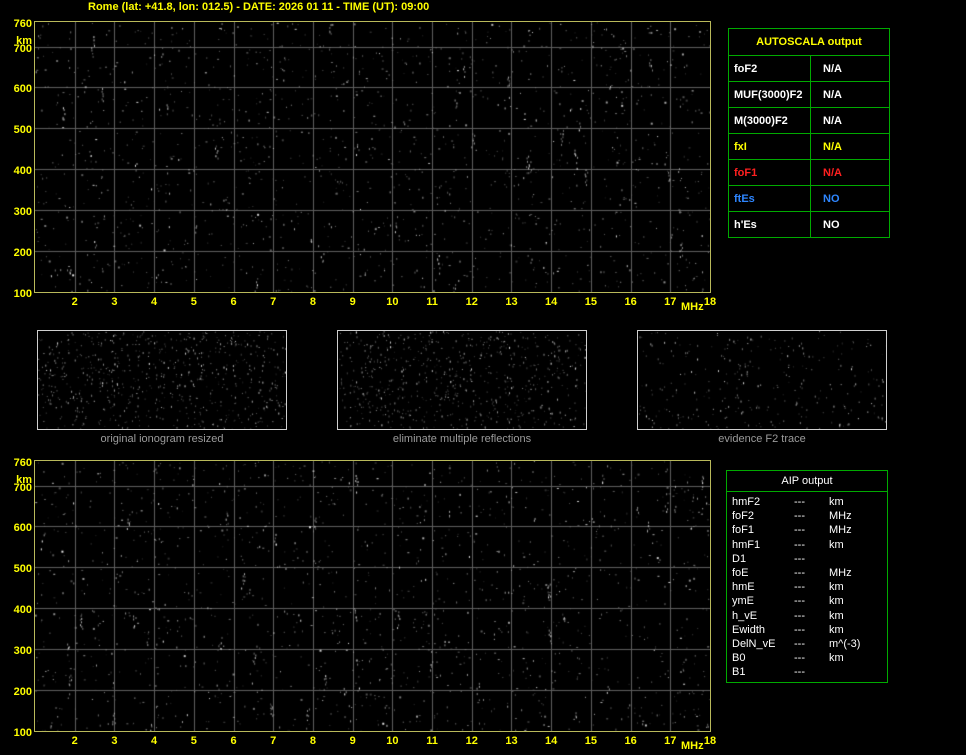 This screenshot has height=755, width=966. I want to click on row-label: hmF2, so click(746, 502).